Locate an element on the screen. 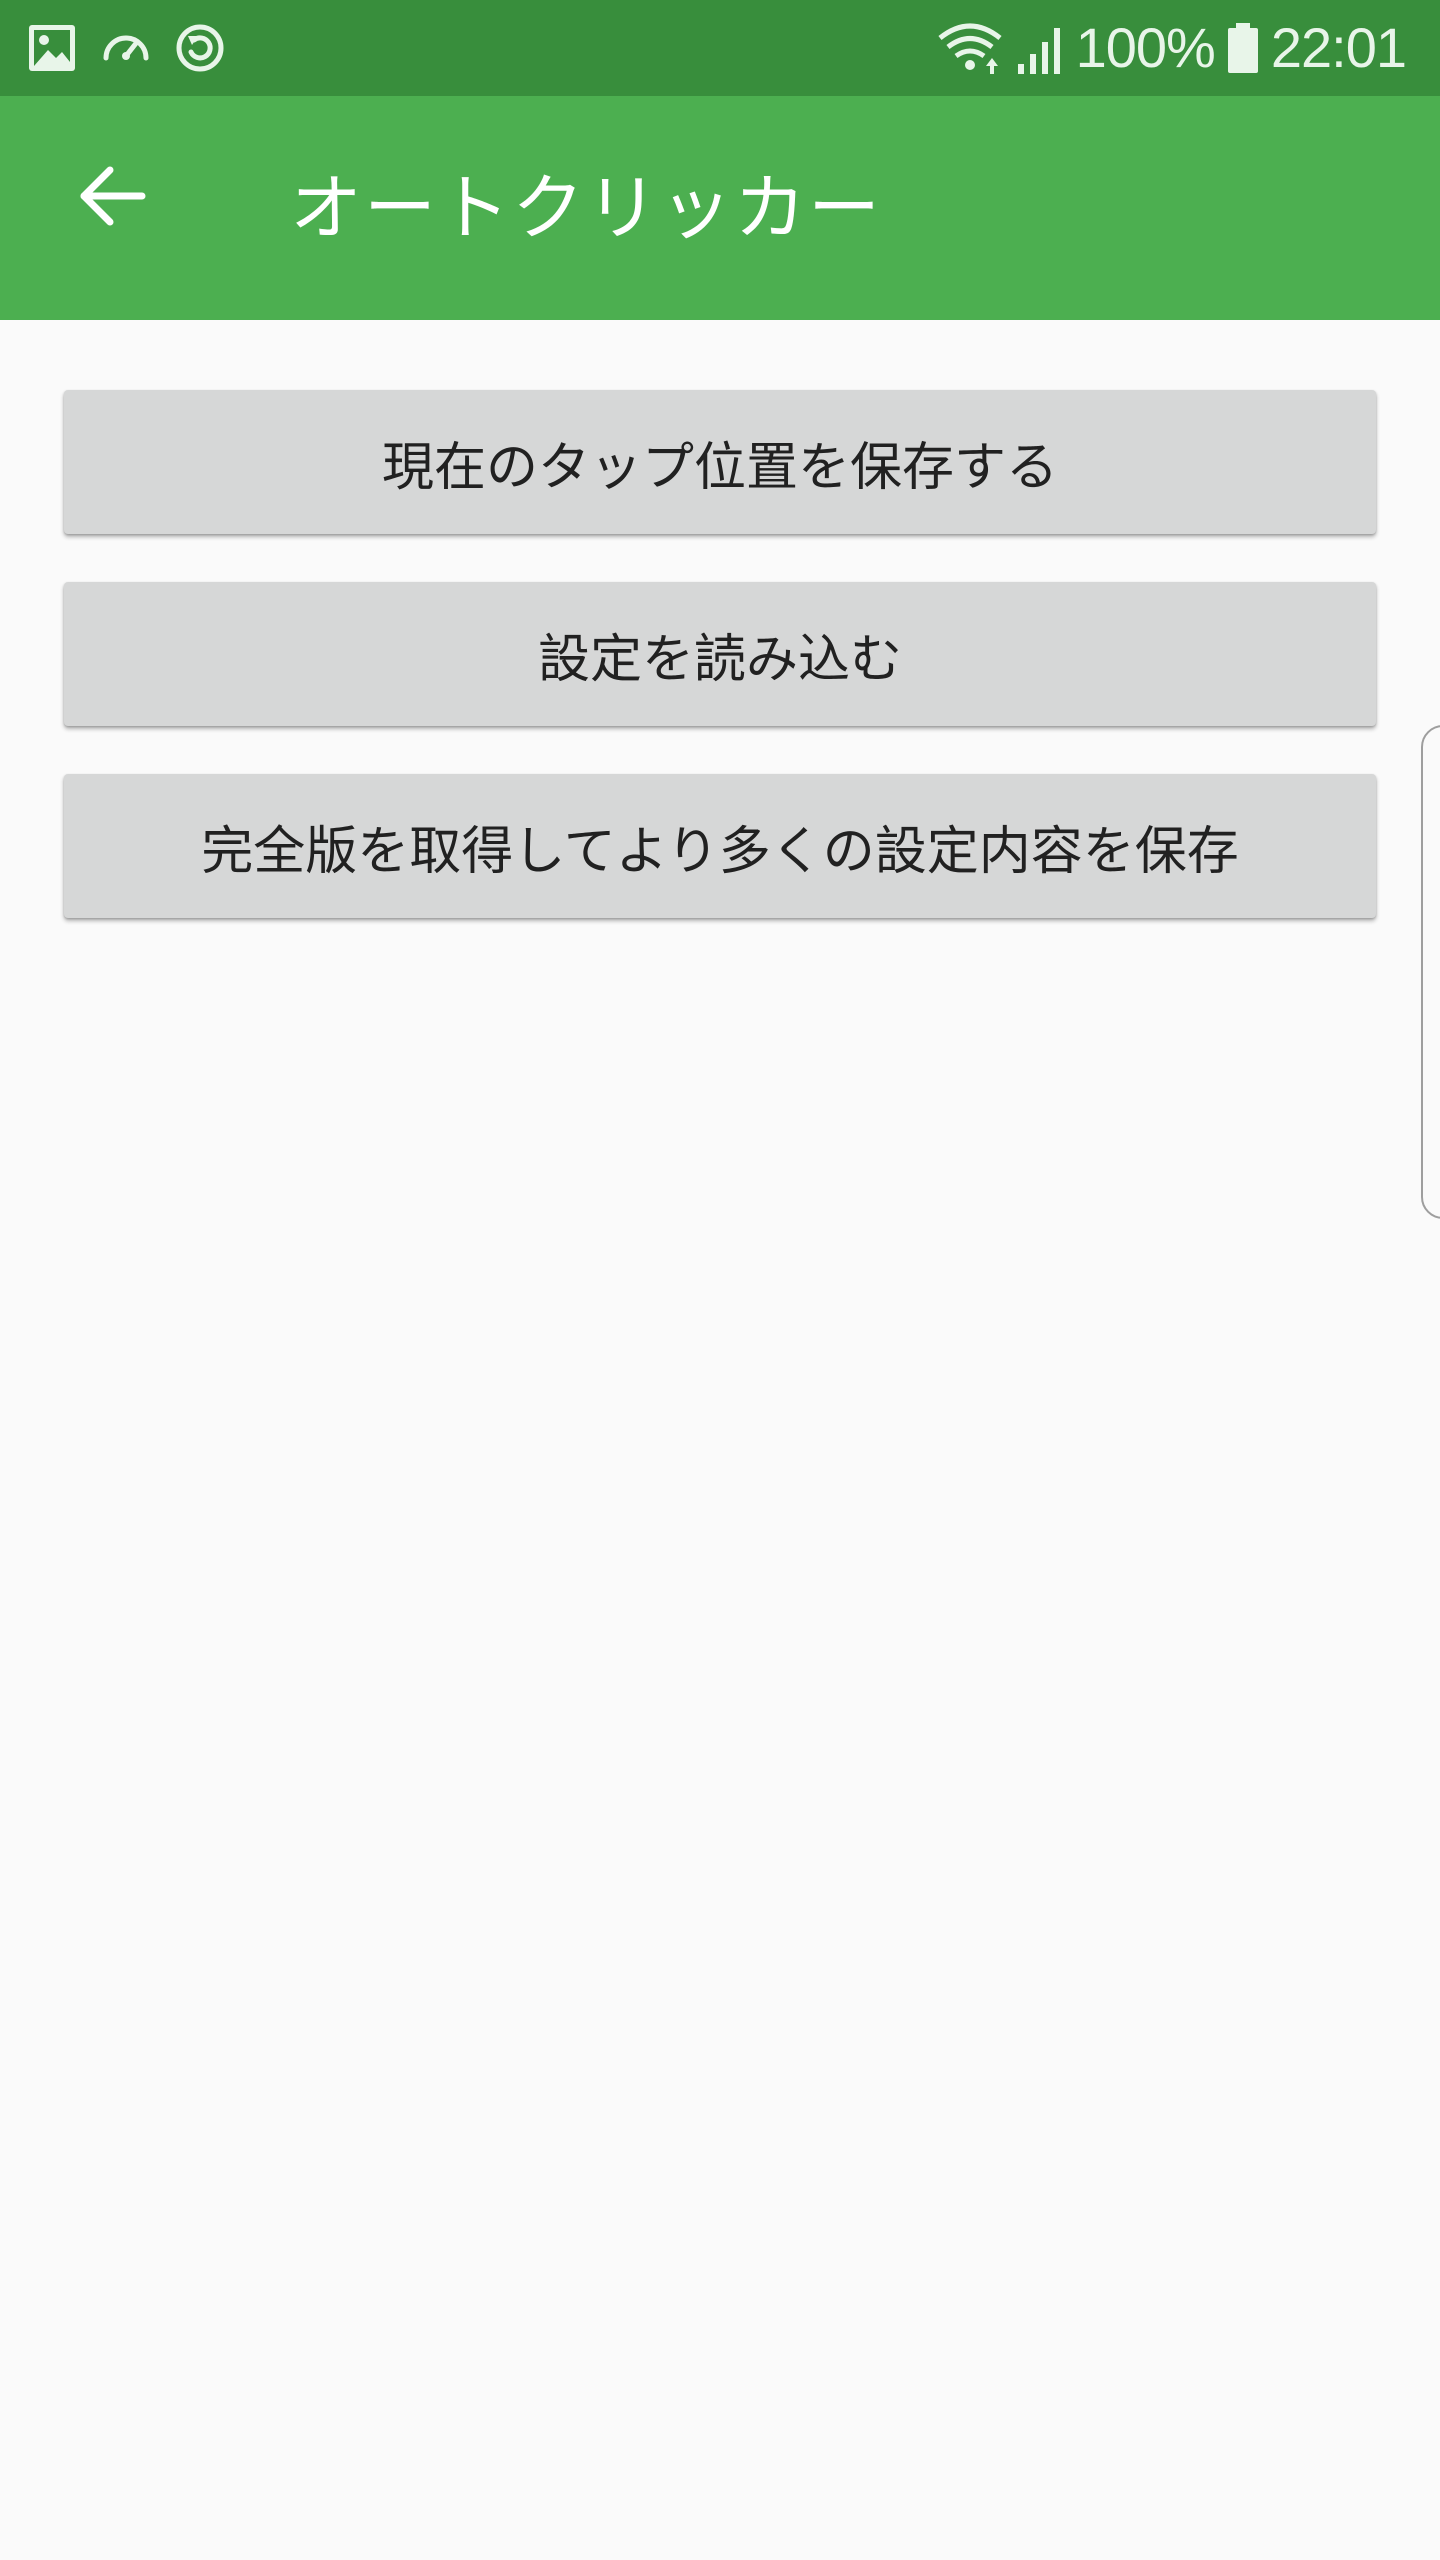 This screenshot has height=2560, width=1440. status-bar: 100% 22:01 is located at coordinates (720, 48).